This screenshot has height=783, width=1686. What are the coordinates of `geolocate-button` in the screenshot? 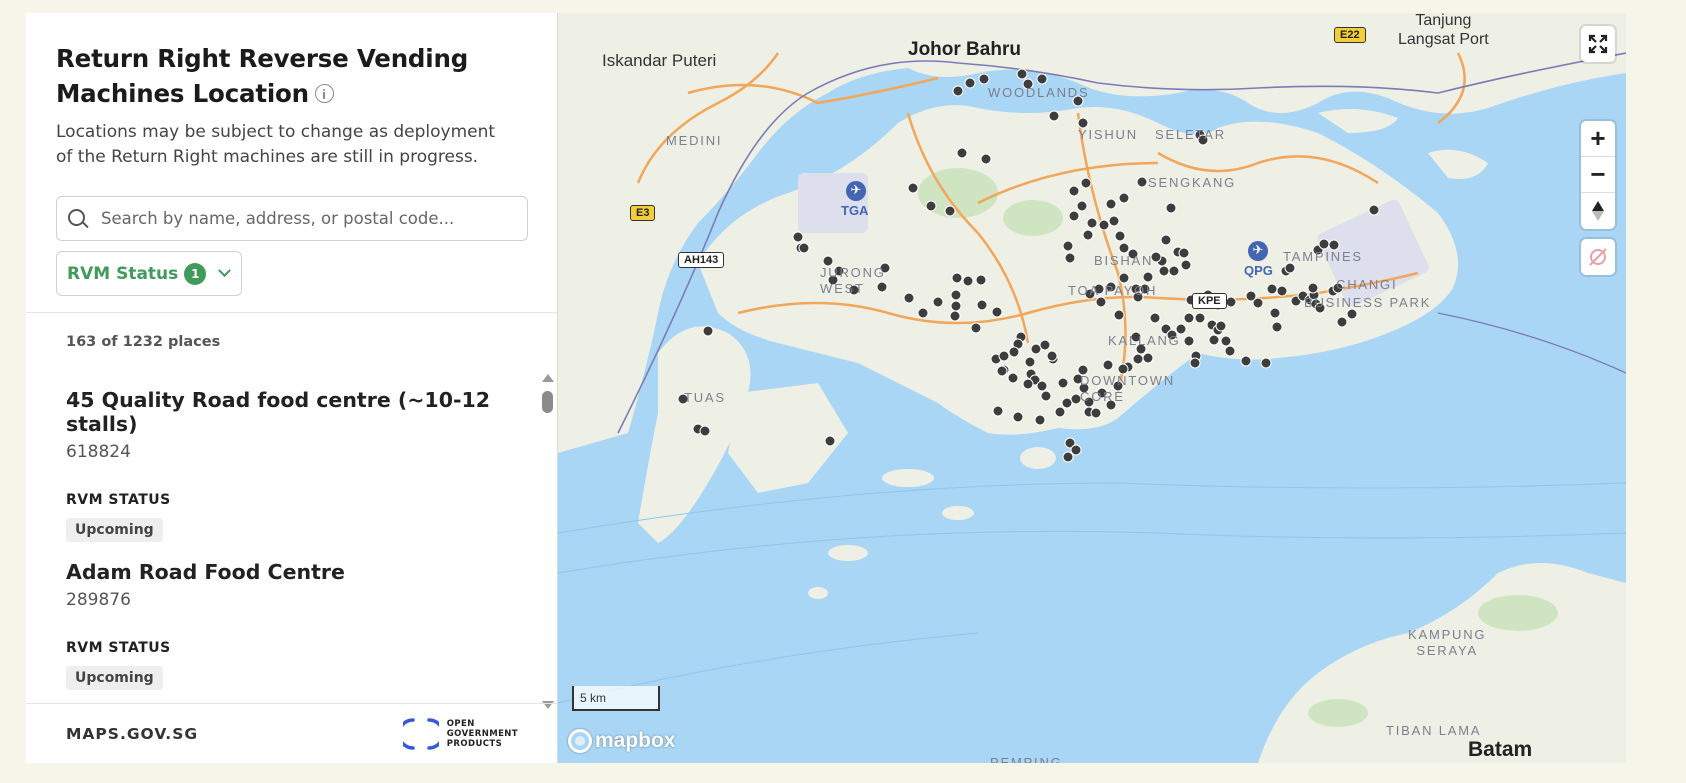 It's located at (1598, 257).